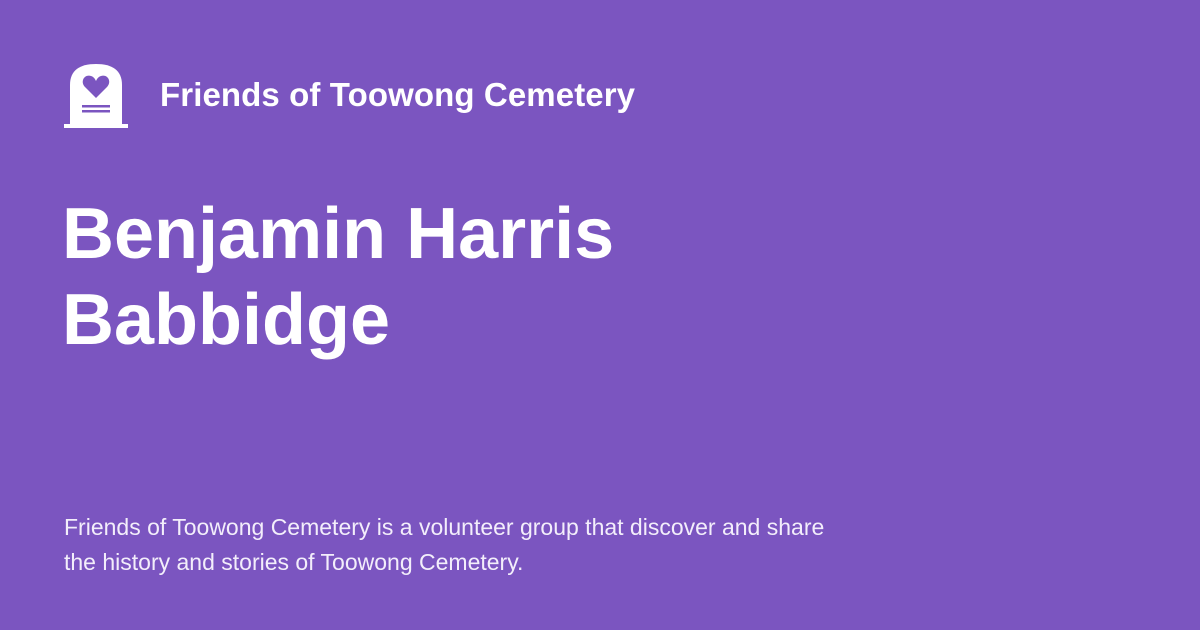 This screenshot has height=630, width=1200. I want to click on site-name: Friends of Toowong Cemetery, so click(398, 94).